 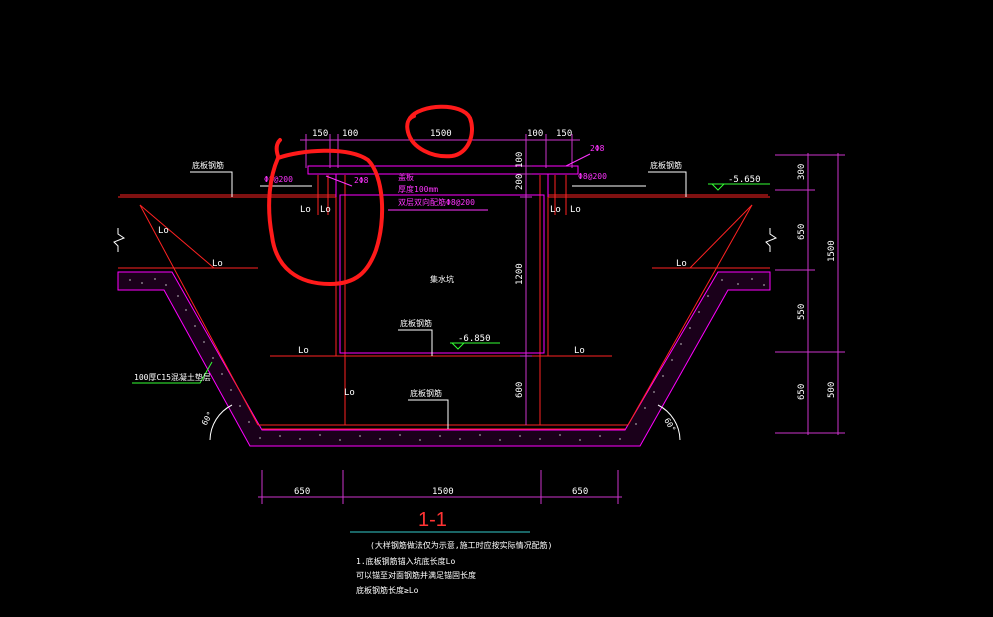 What do you see at coordinates (361, 180) in the screenshot?
I see `label-bar-count-left: 2Φ8` at bounding box center [361, 180].